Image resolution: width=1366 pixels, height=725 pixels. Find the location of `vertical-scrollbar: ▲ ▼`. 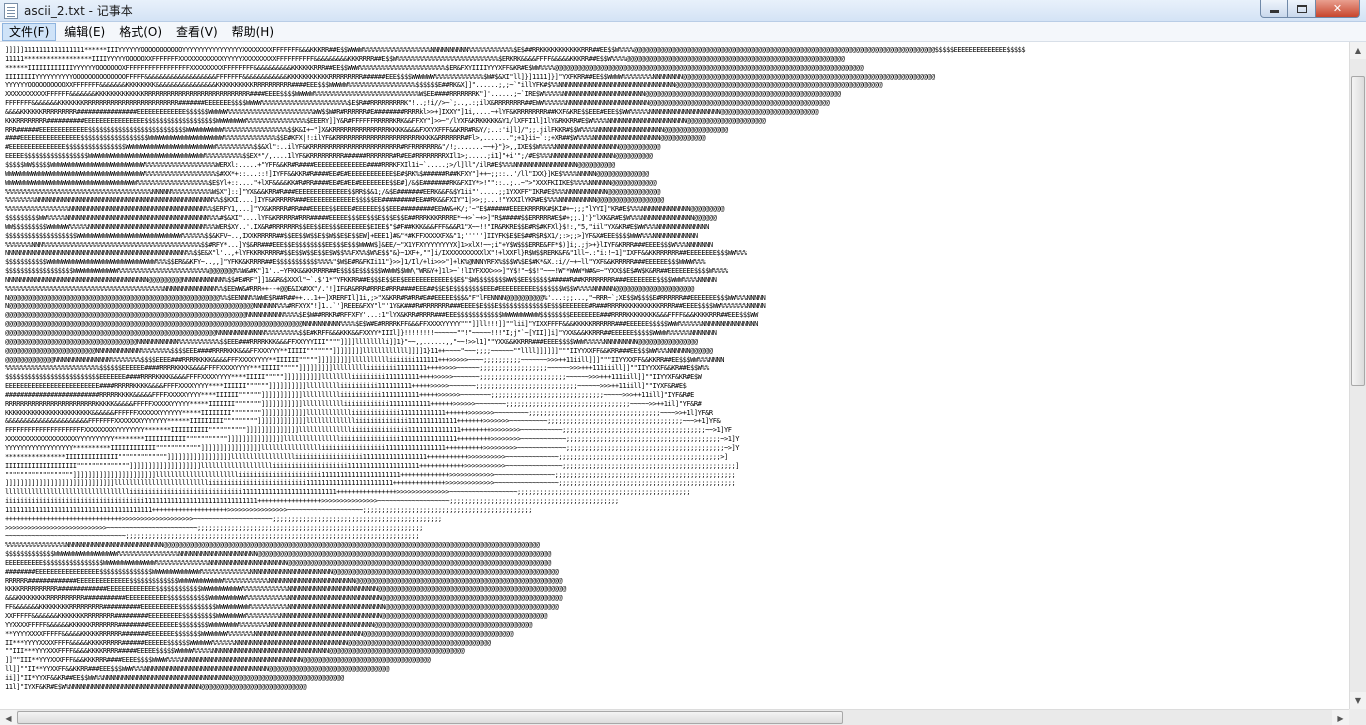

vertical-scrollbar: ▲ ▼ is located at coordinates (1357, 375).